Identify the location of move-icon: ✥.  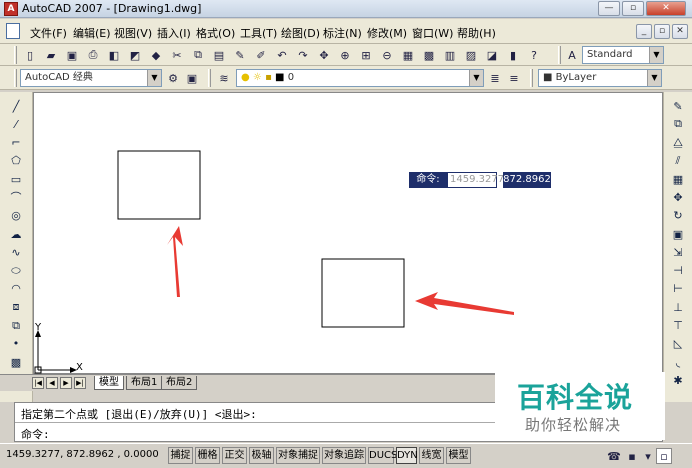
(678, 197).